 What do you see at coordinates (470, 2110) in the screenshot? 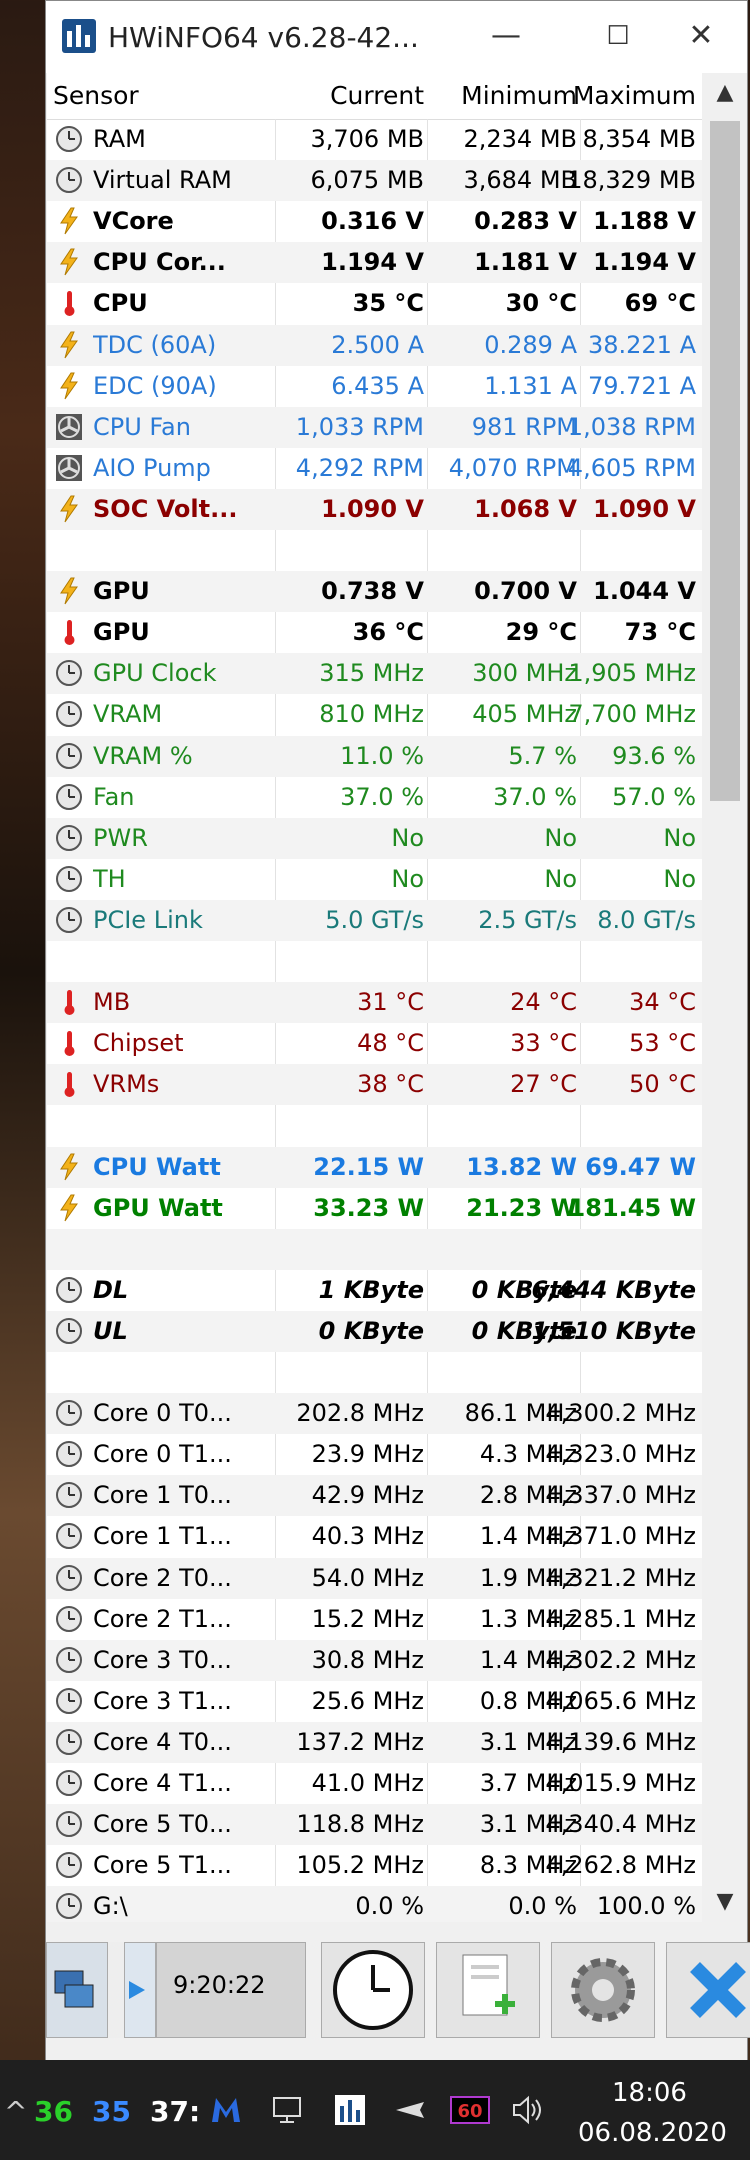
I see `gpu-badge-icon: 60` at bounding box center [470, 2110].